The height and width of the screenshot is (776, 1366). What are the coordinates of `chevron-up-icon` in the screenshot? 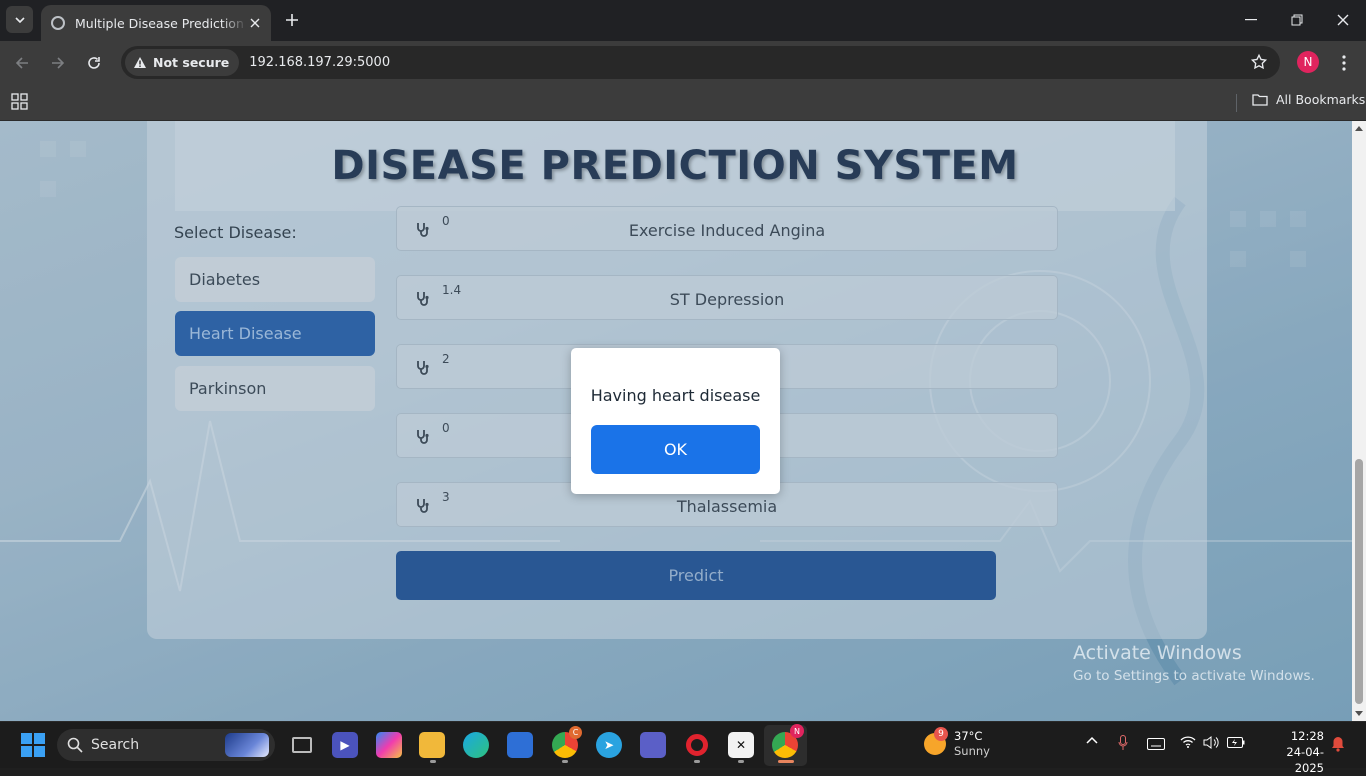 It's located at (1092, 740).